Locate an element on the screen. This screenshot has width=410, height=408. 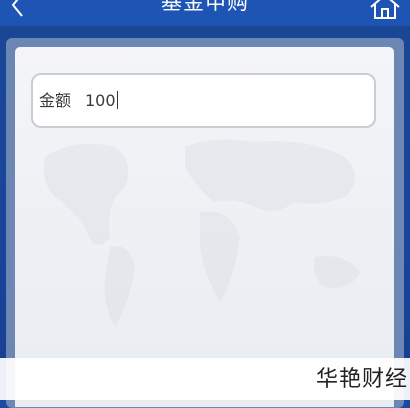
amount-label: 金额 is located at coordinates (55, 100).